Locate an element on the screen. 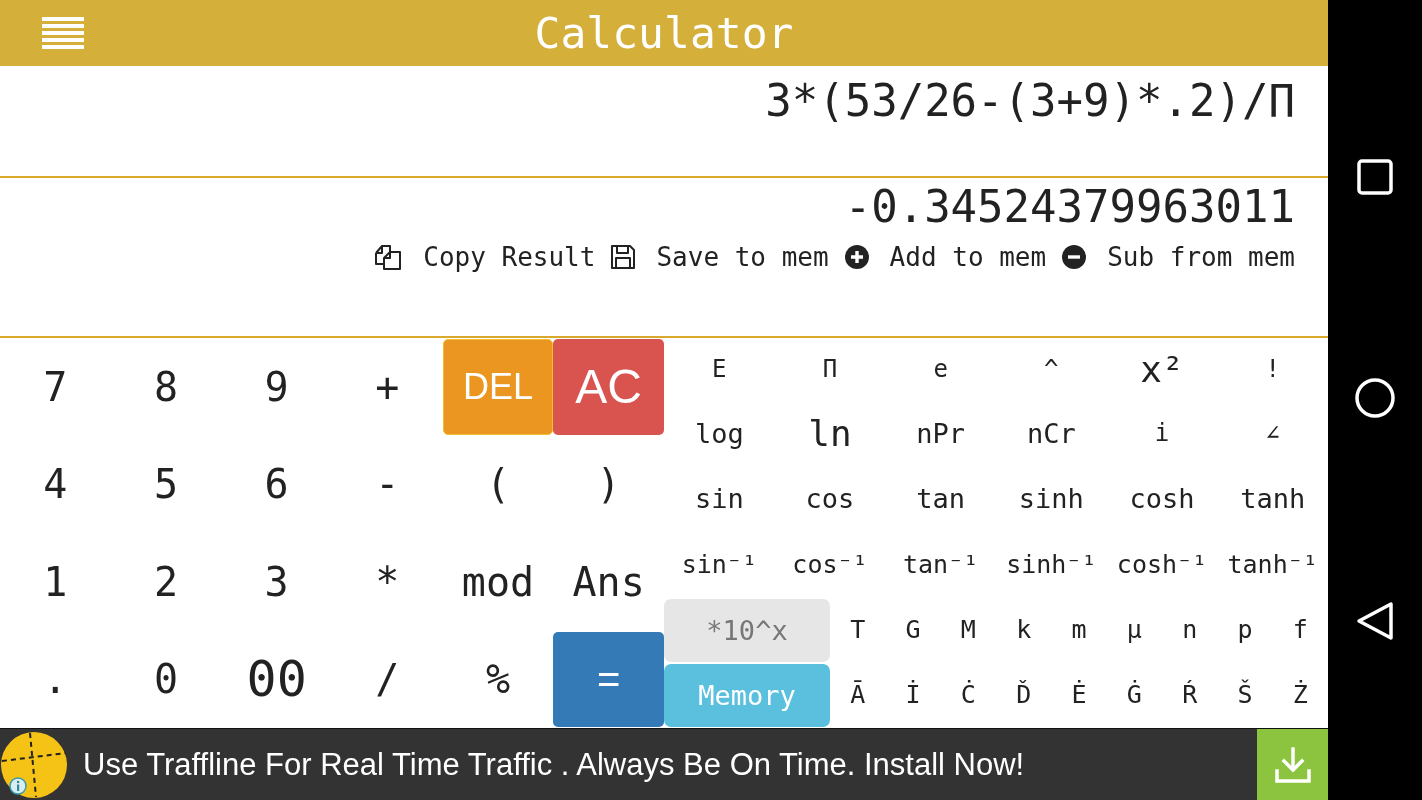 The width and height of the screenshot is (1422, 800). info-icon is located at coordinates (18, 785).